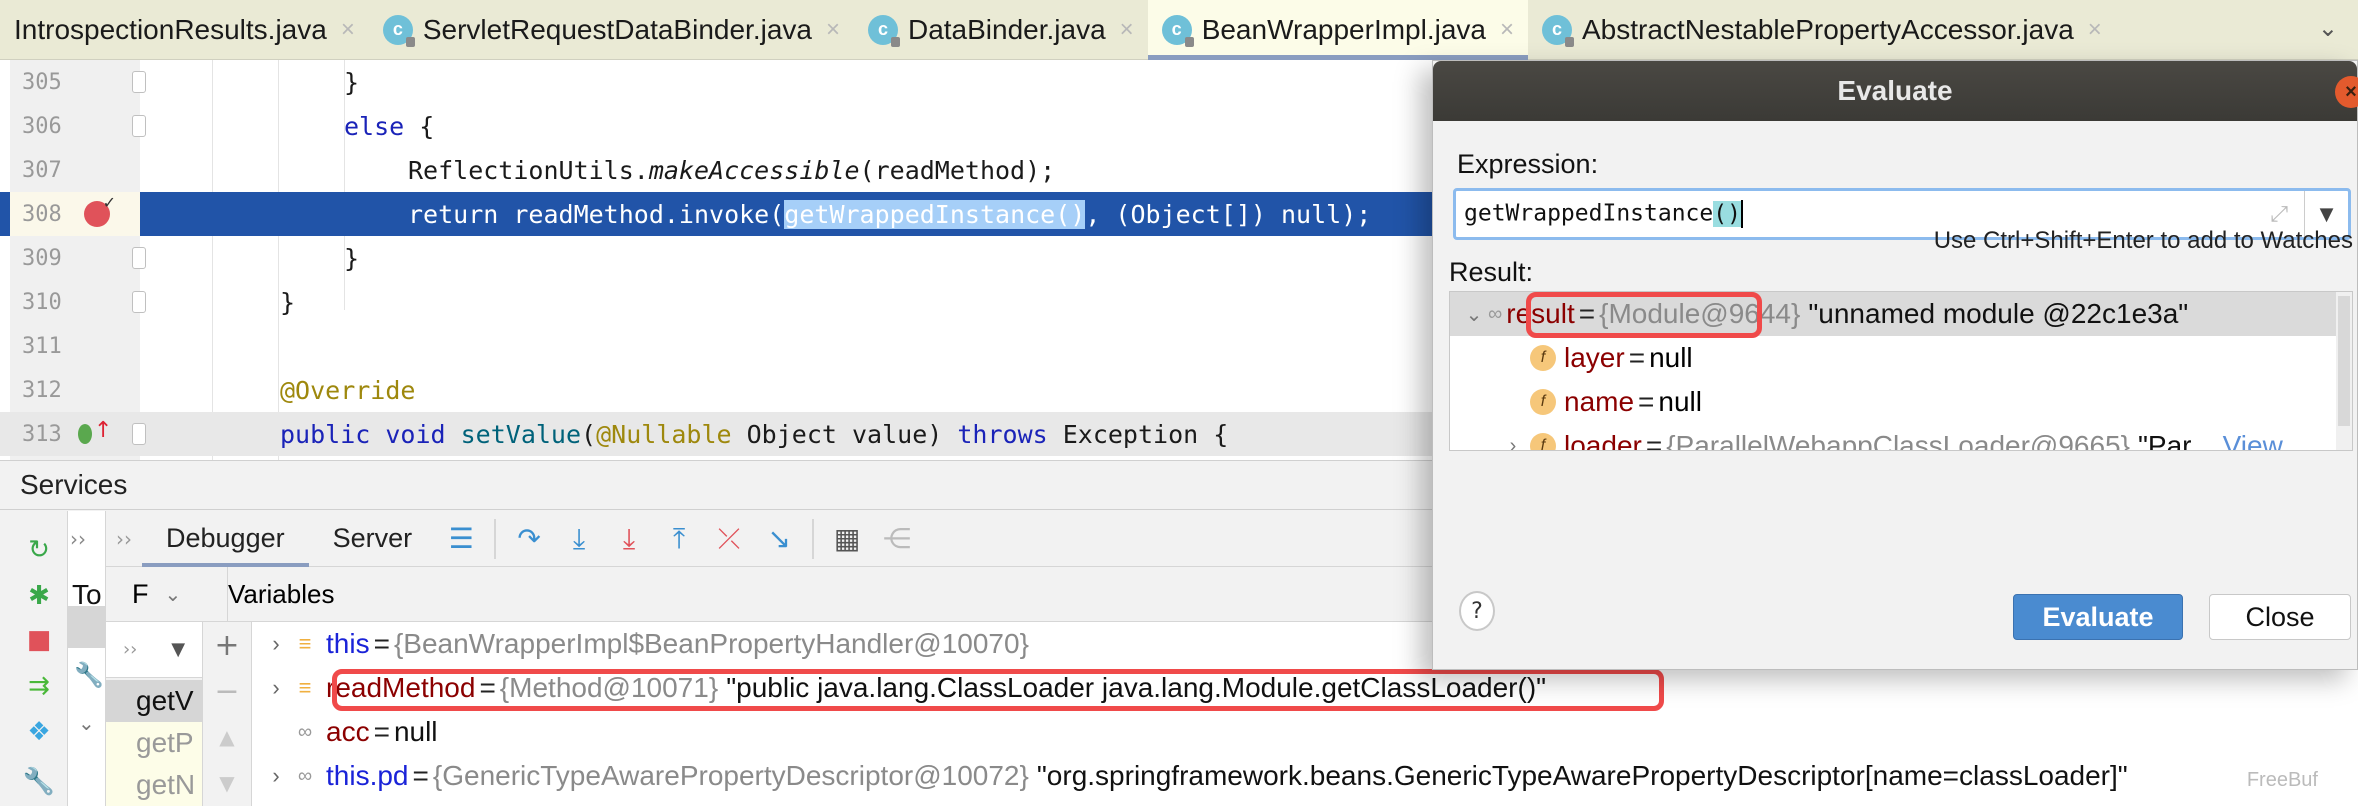  Describe the element at coordinates (39, 732) in the screenshot. I see `services-group-icon: ❖` at that location.